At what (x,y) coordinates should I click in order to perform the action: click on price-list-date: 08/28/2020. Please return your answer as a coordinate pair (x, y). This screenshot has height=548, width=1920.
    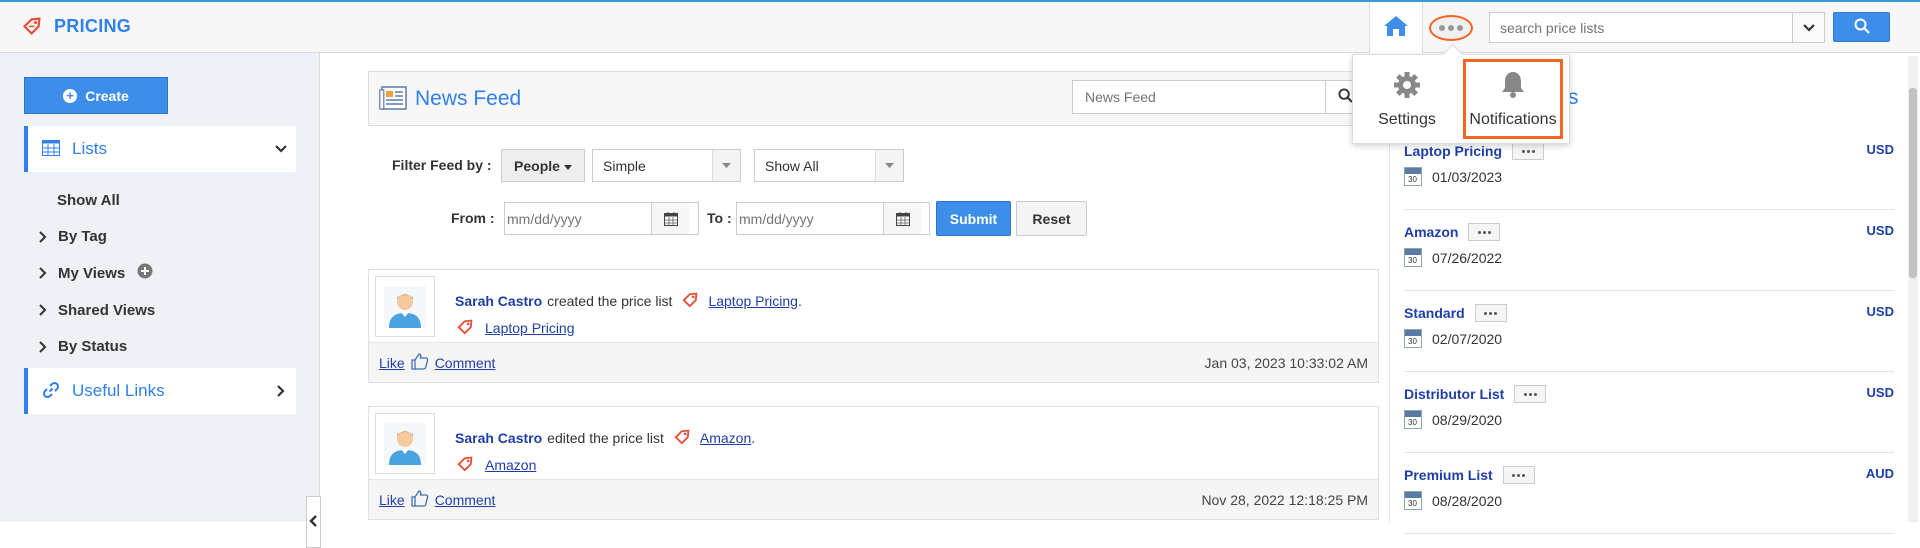
    Looking at the image, I should click on (1467, 500).